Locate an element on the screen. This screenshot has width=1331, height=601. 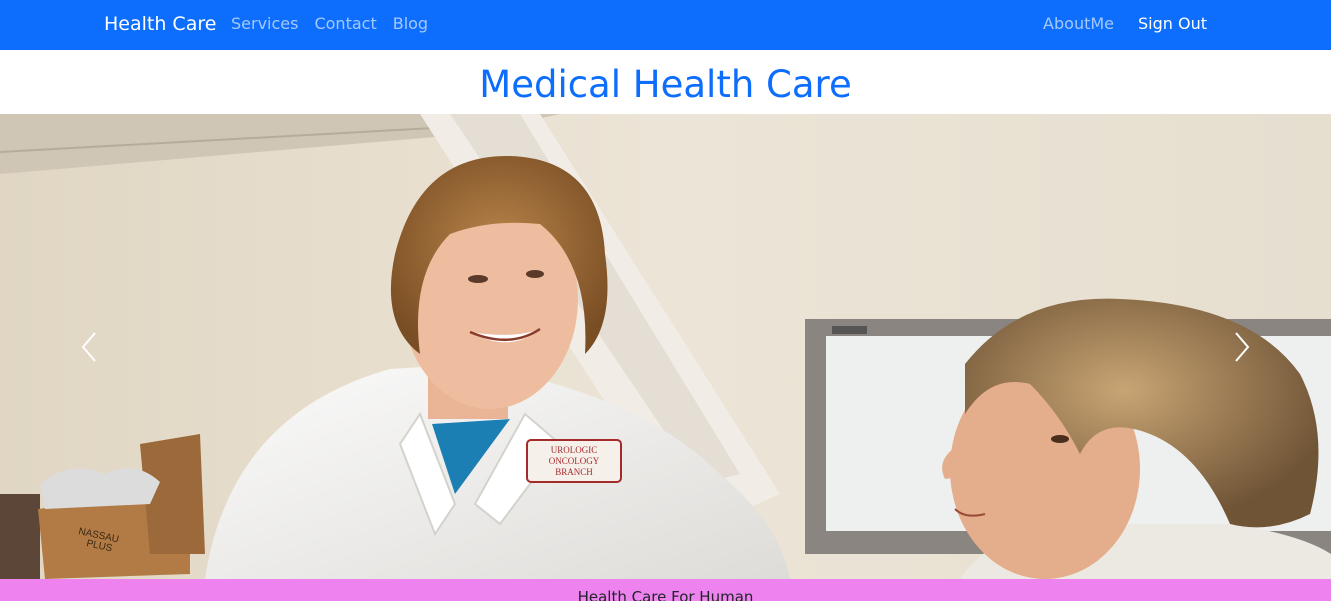
nav-link-aboutme: AboutMe is located at coordinates (1078, 24).